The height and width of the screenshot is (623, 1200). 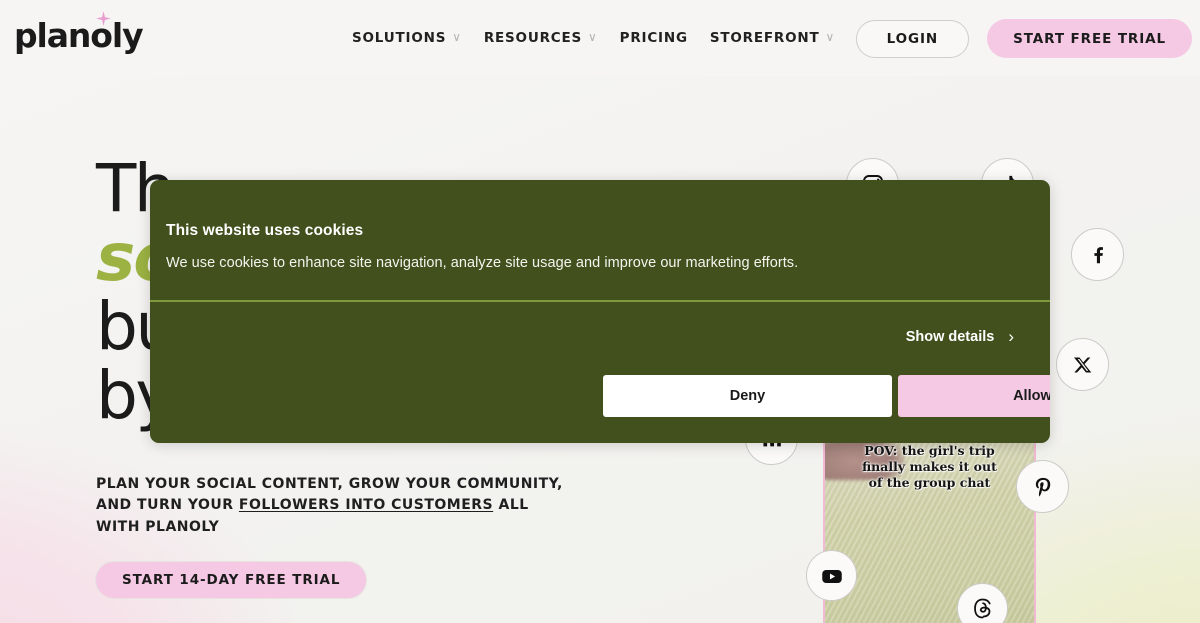 I want to click on logo-text: planoly, so click(x=79, y=35).